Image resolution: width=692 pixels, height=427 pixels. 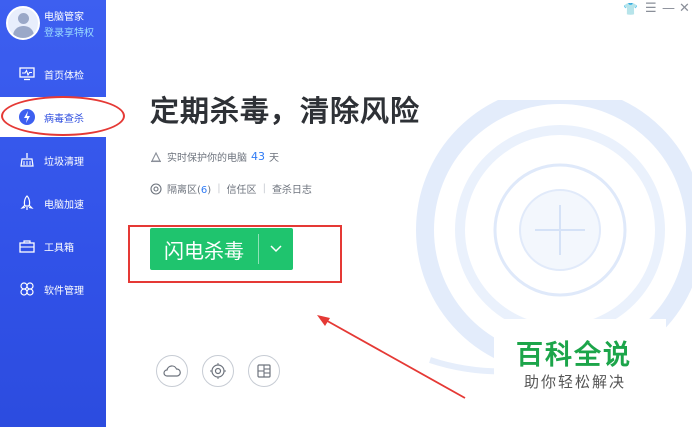 What do you see at coordinates (64, 162) in the screenshot?
I see `sidebar-item-label: 垃圾清理` at bounding box center [64, 162].